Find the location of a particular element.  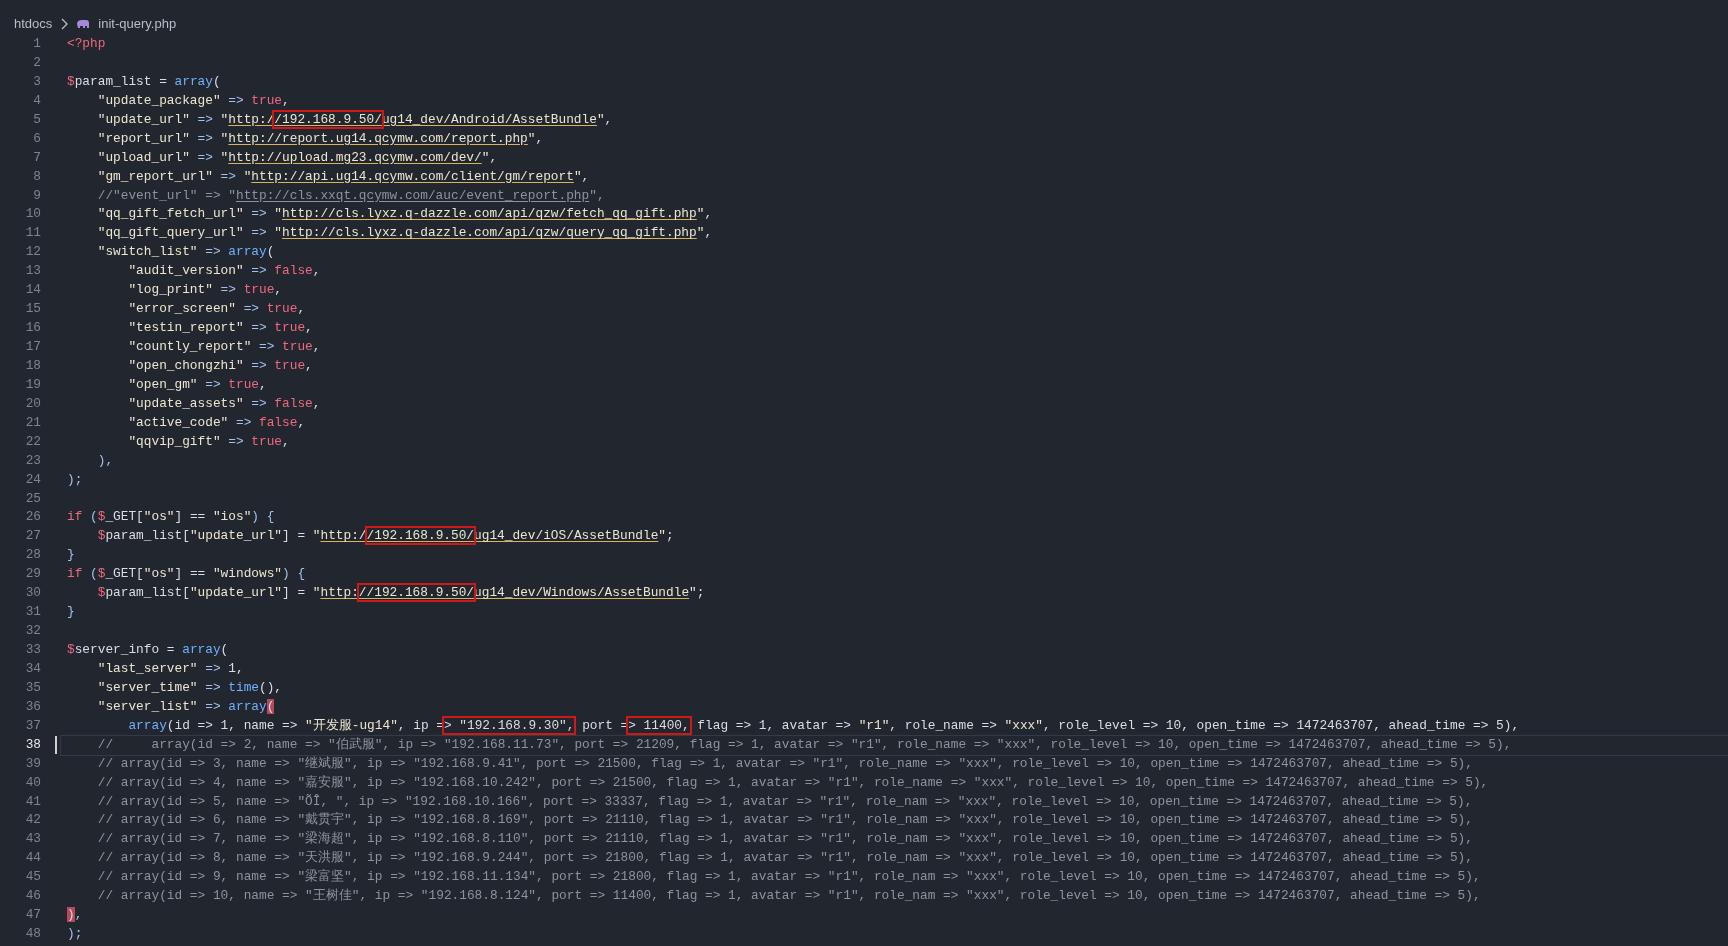

line-number: 11 is located at coordinates (32, 233).